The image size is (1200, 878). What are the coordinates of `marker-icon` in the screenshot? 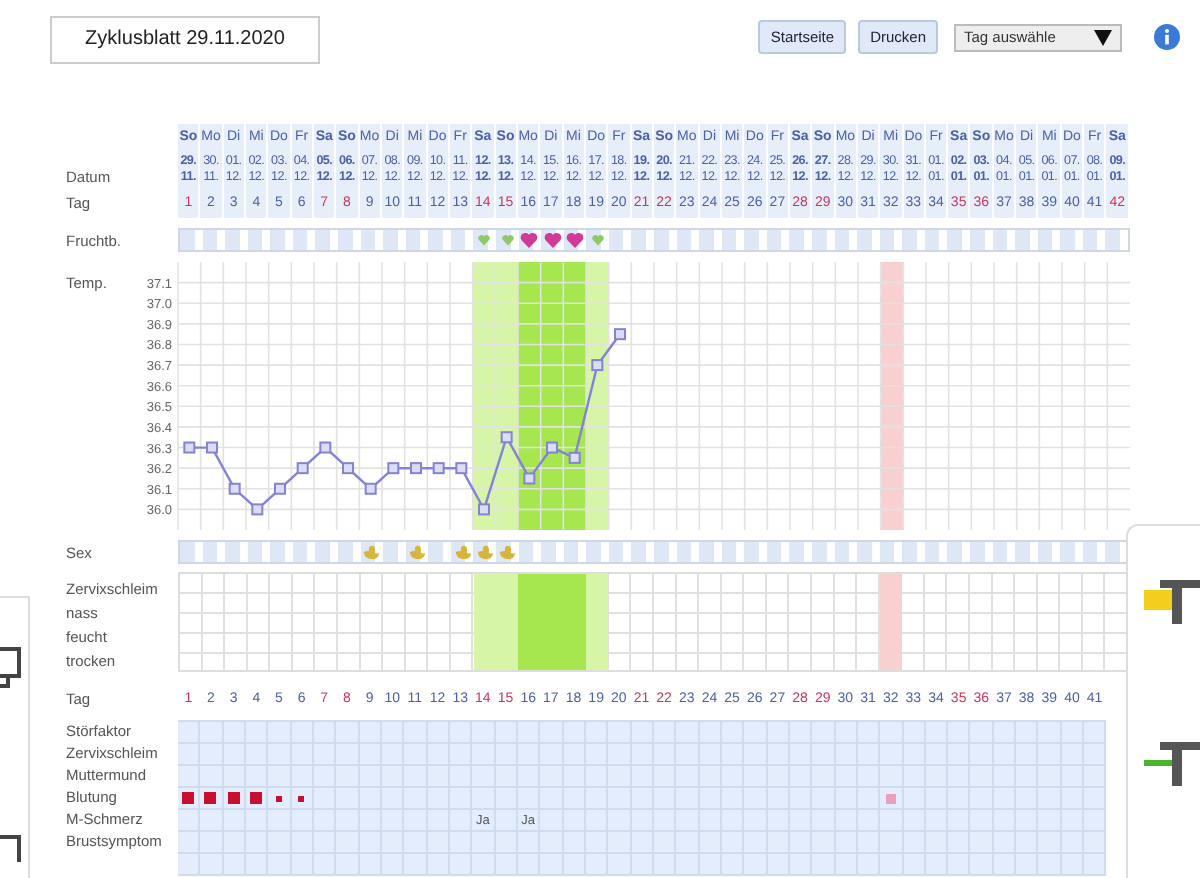 It's located at (1172, 764).